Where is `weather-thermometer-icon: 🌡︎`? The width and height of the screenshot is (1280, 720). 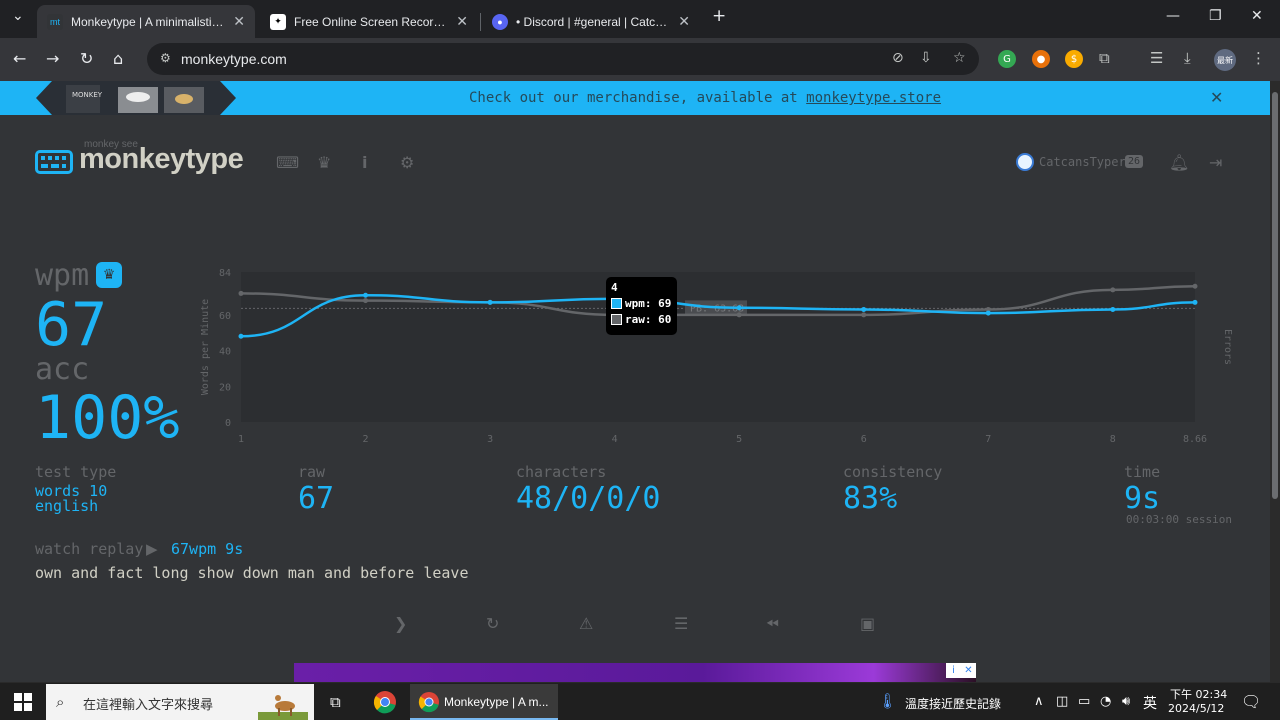
weather-thermometer-icon: 🌡︎ is located at coordinates (887, 701).